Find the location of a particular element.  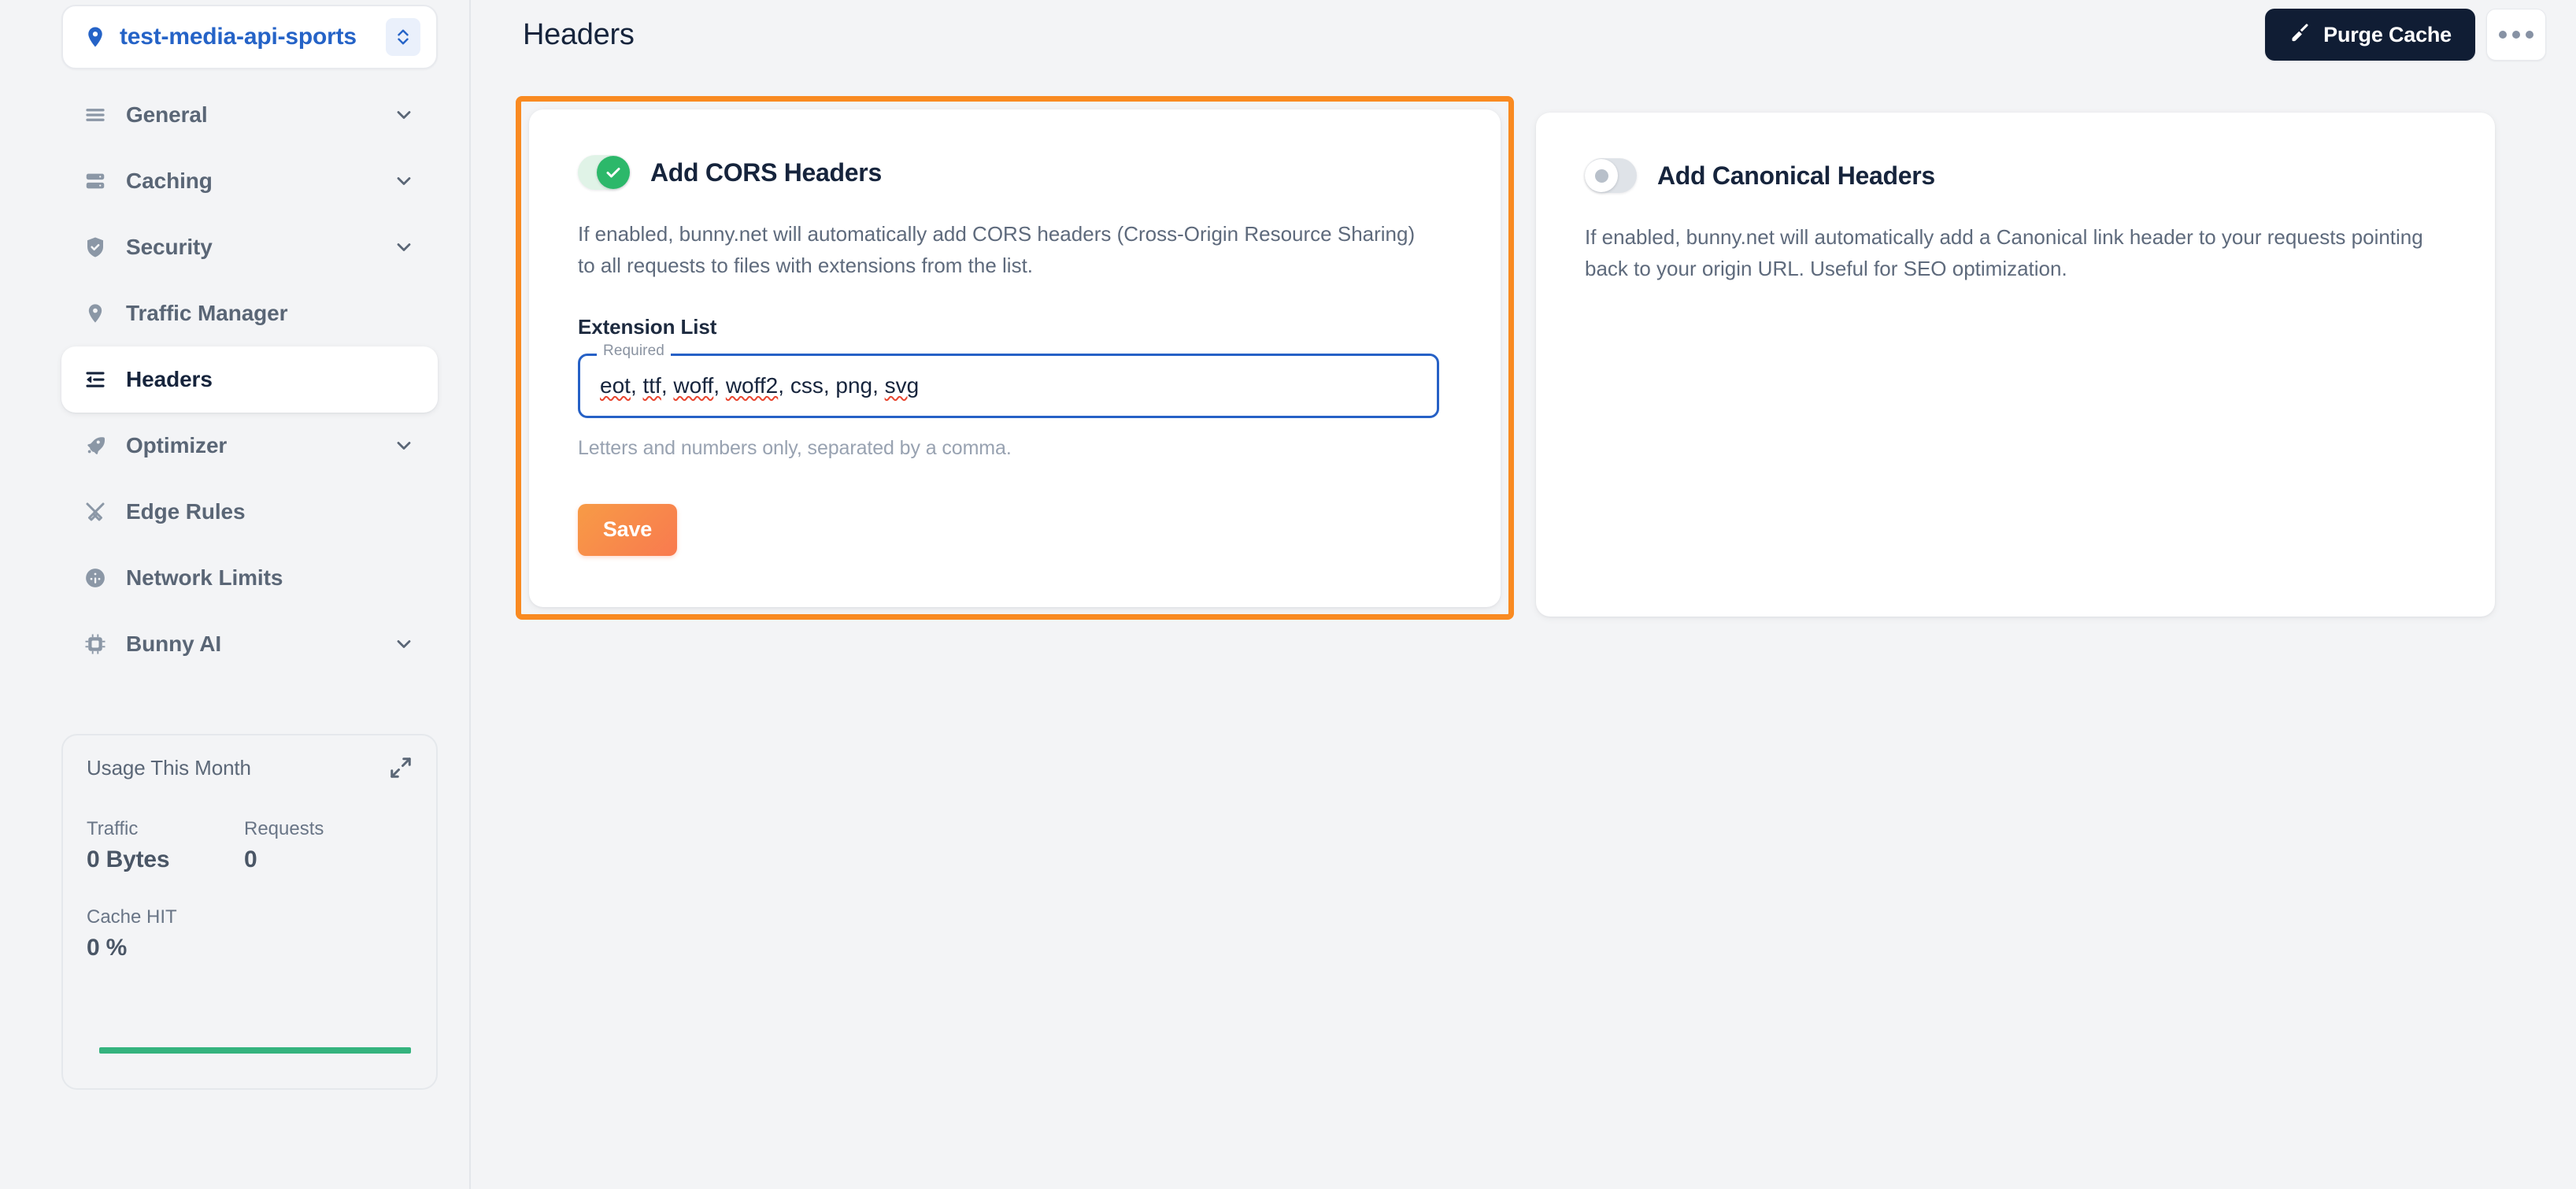

usage-stat-traffic: Traffic 0 Bytes is located at coordinates (165, 846).